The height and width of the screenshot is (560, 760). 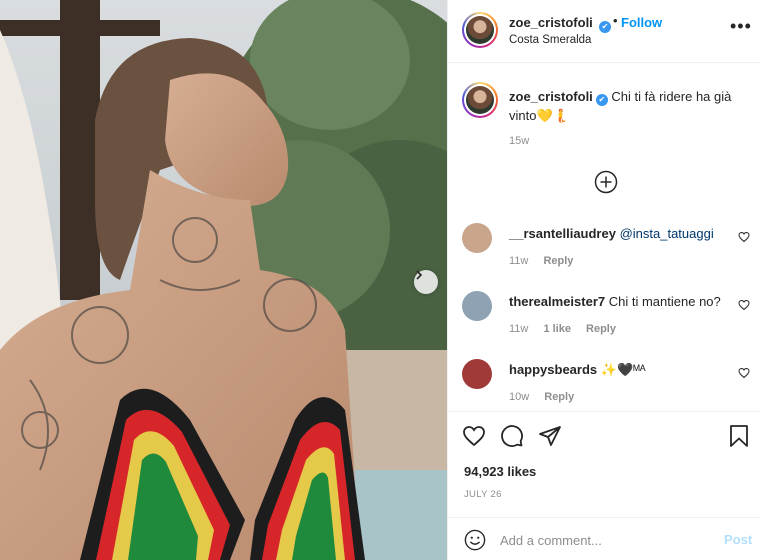 I want to click on commenter-username: __rsantelliaudrey, so click(x=562, y=233).